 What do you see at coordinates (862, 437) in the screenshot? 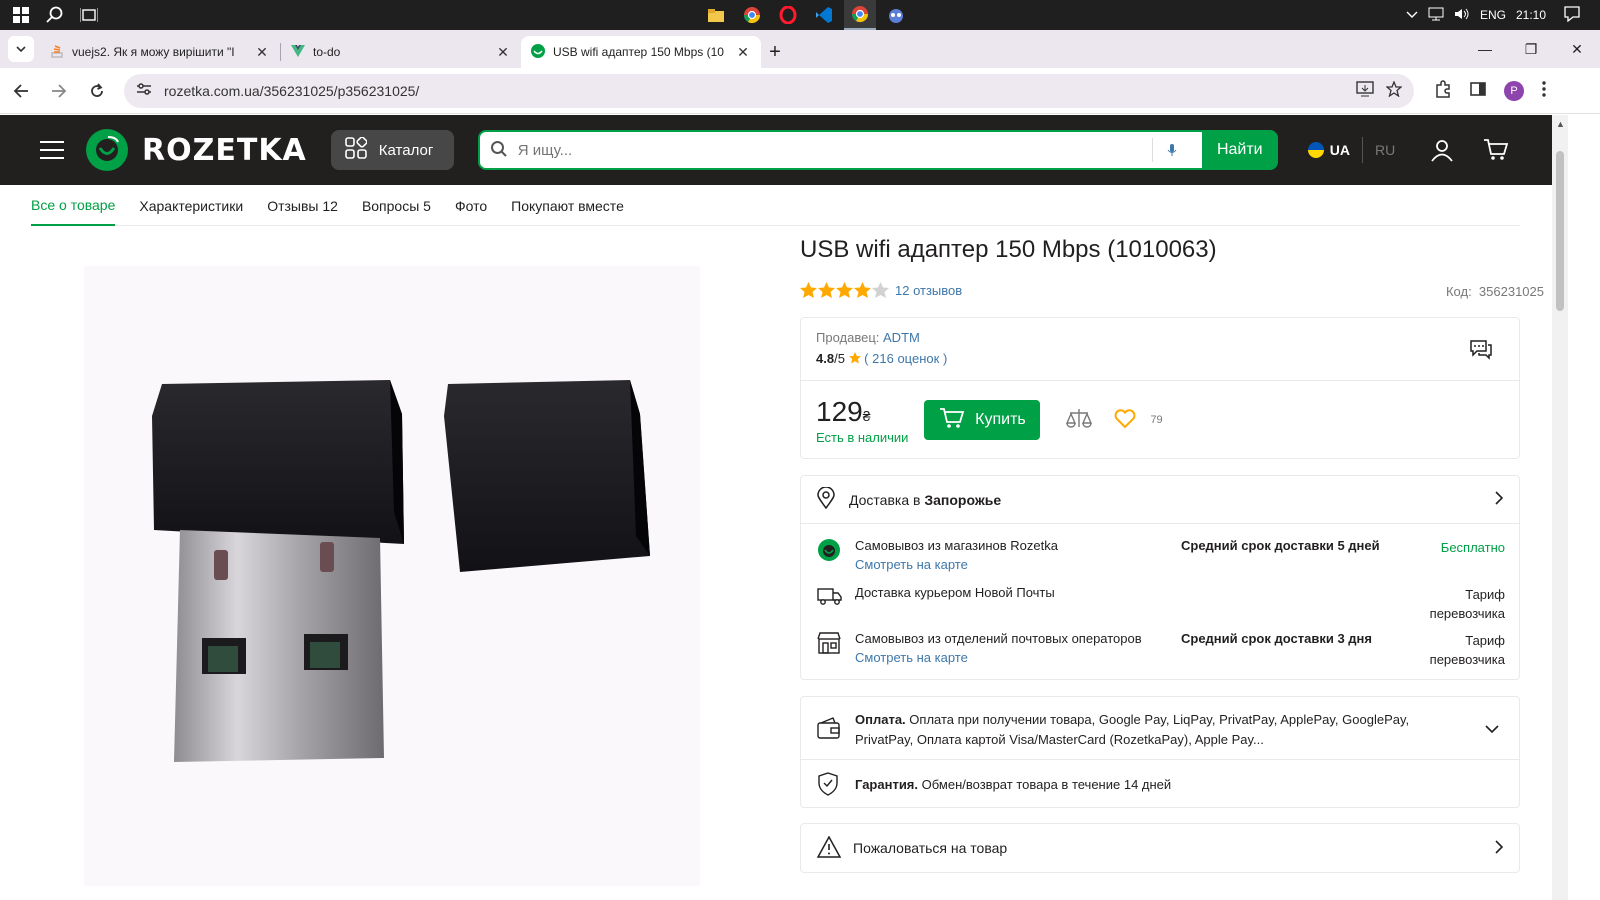
I see `availability-status: Есть в наличии` at bounding box center [862, 437].